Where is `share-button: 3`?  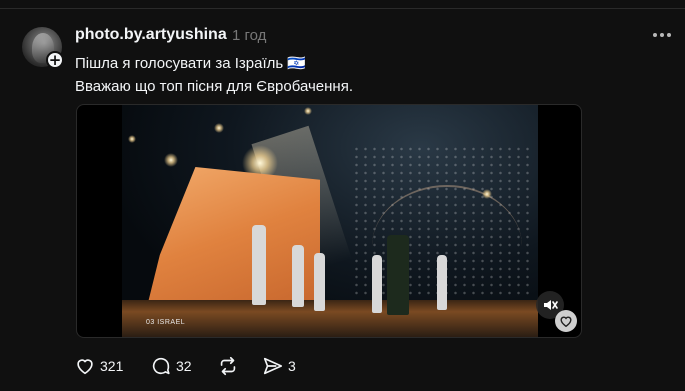 share-button: 3 is located at coordinates (279, 366).